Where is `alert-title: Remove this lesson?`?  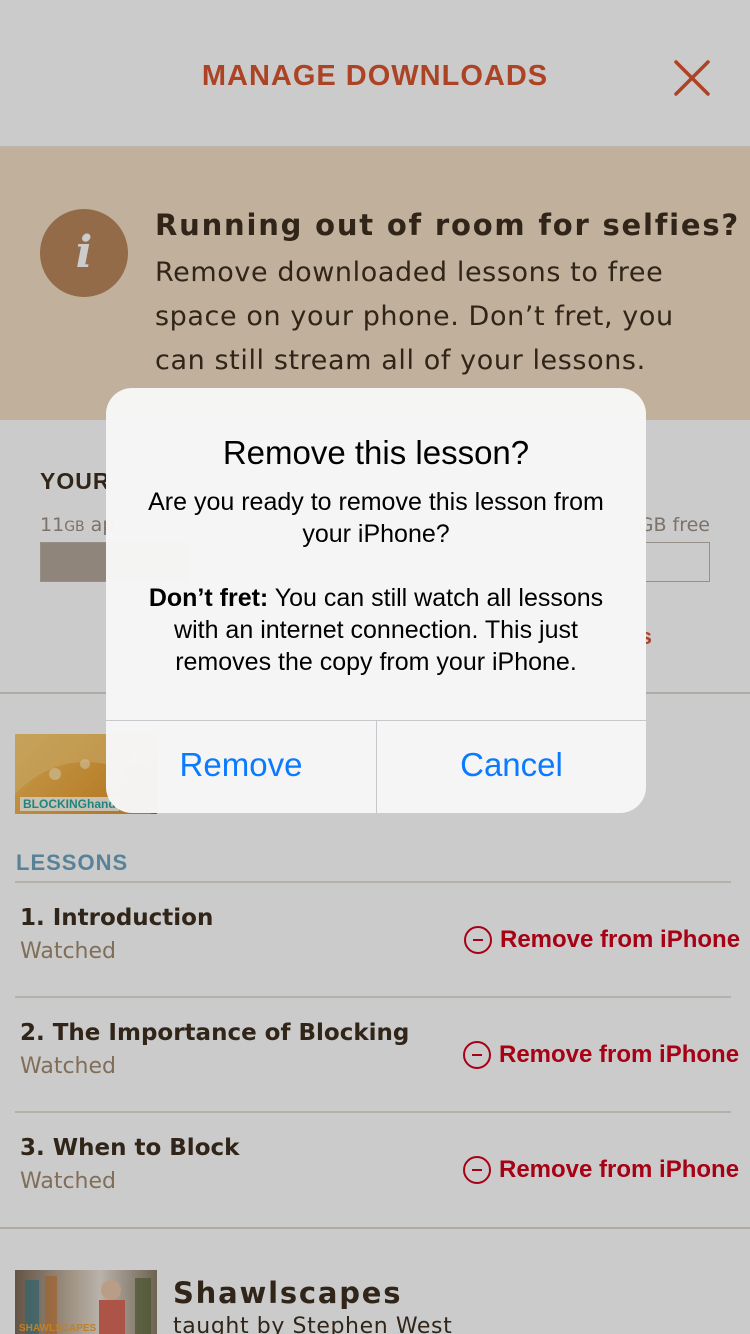 alert-title: Remove this lesson? is located at coordinates (376, 452).